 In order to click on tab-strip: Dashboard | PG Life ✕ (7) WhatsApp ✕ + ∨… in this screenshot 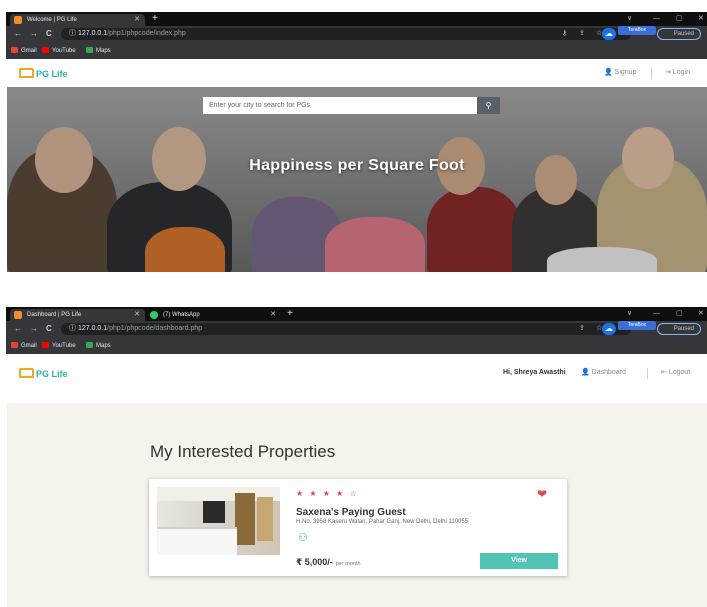, I will do `click(356, 314)`.